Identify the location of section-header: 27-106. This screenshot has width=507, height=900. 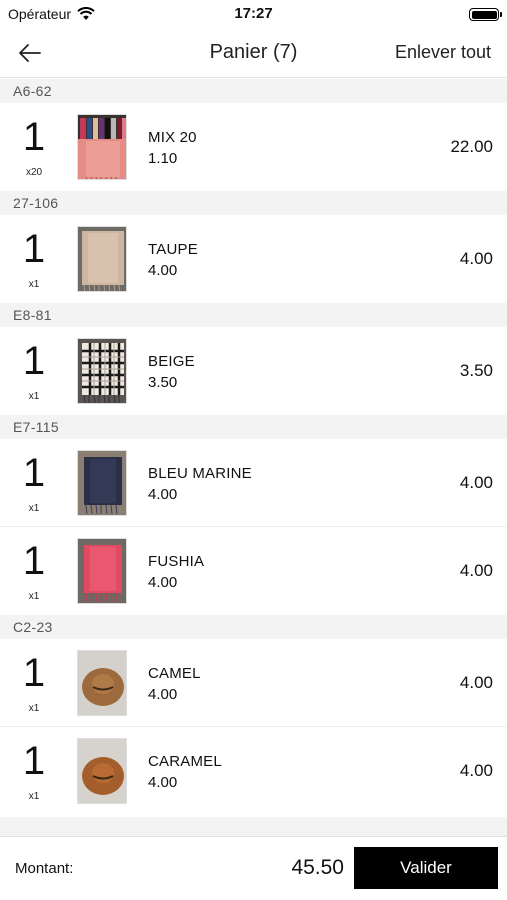
(253, 203).